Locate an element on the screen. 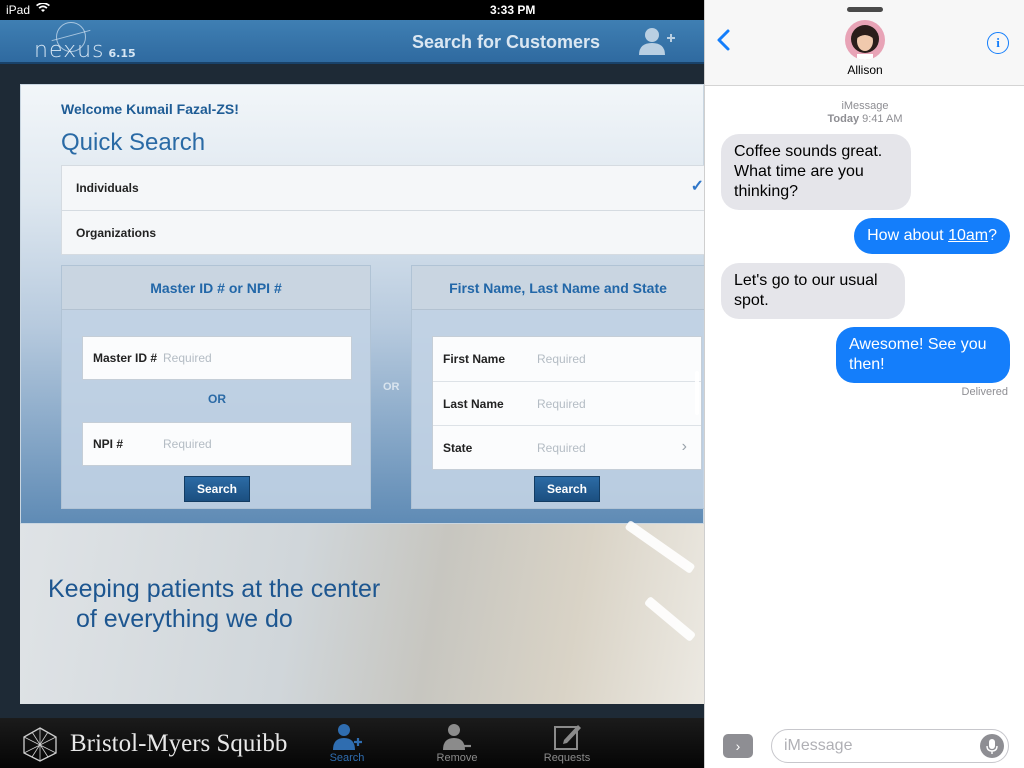  tab-remove: Remove is located at coordinates (457, 743).